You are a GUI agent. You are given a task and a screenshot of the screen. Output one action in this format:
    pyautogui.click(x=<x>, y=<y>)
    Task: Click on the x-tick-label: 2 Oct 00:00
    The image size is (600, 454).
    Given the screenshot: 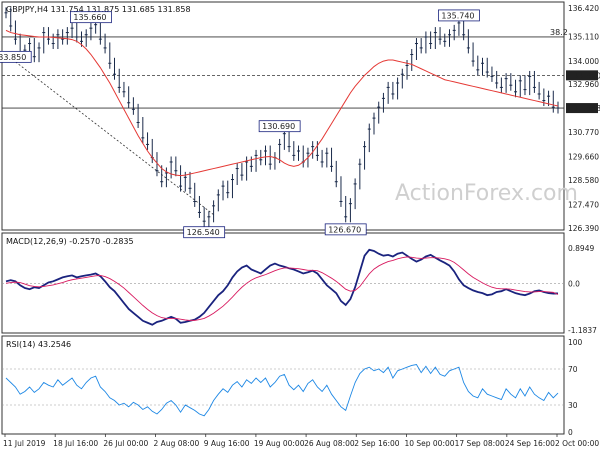 What is the action you would take?
    pyautogui.click(x=577, y=443)
    